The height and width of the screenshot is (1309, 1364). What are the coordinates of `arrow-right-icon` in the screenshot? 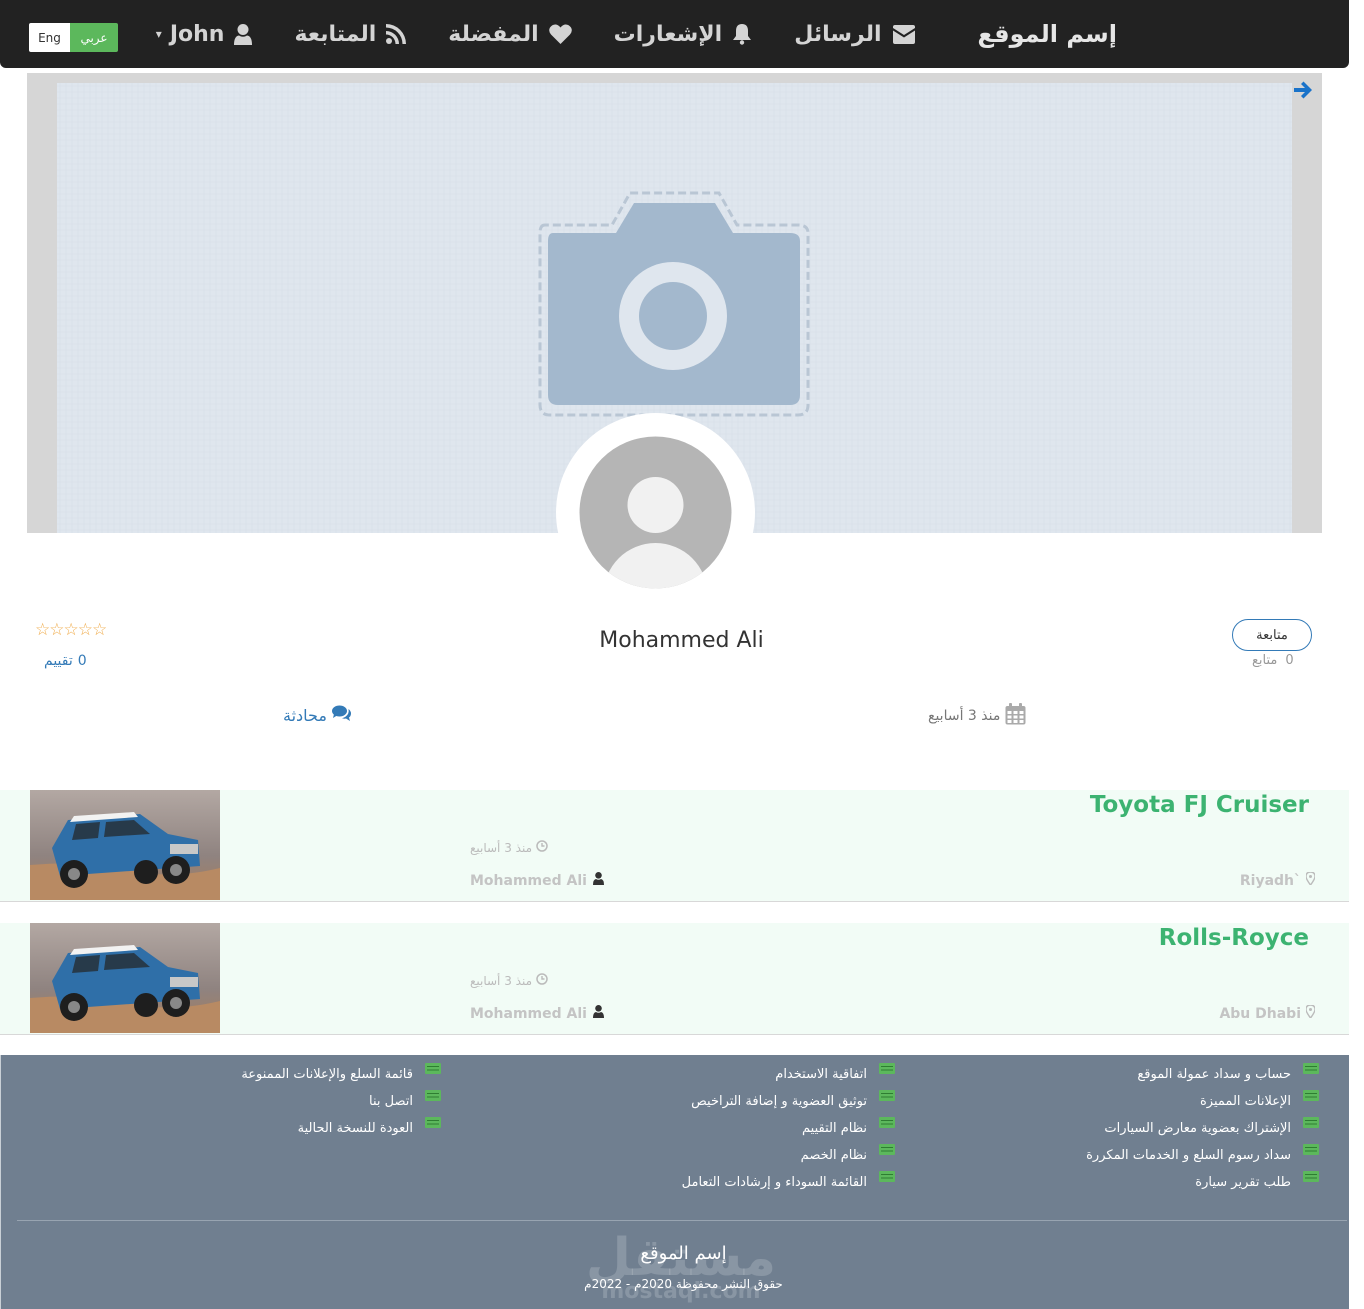 It's located at (1304, 92).